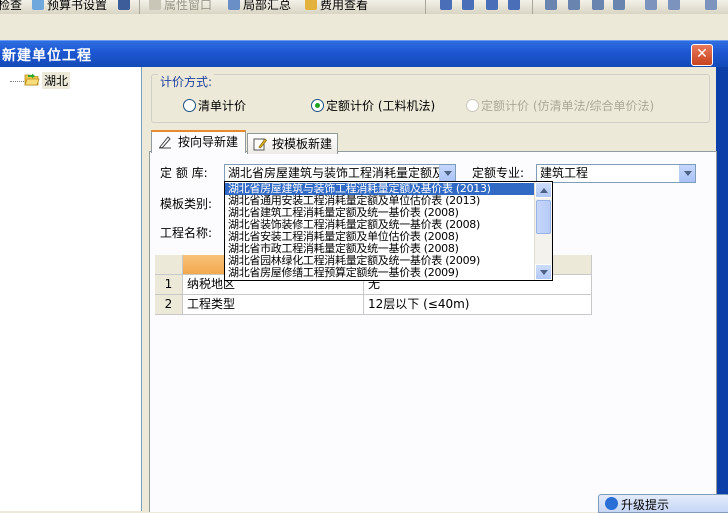 This screenshot has width=728, height=513. Describe the element at coordinates (711, 5) in the screenshot. I see `tool-icon` at that location.